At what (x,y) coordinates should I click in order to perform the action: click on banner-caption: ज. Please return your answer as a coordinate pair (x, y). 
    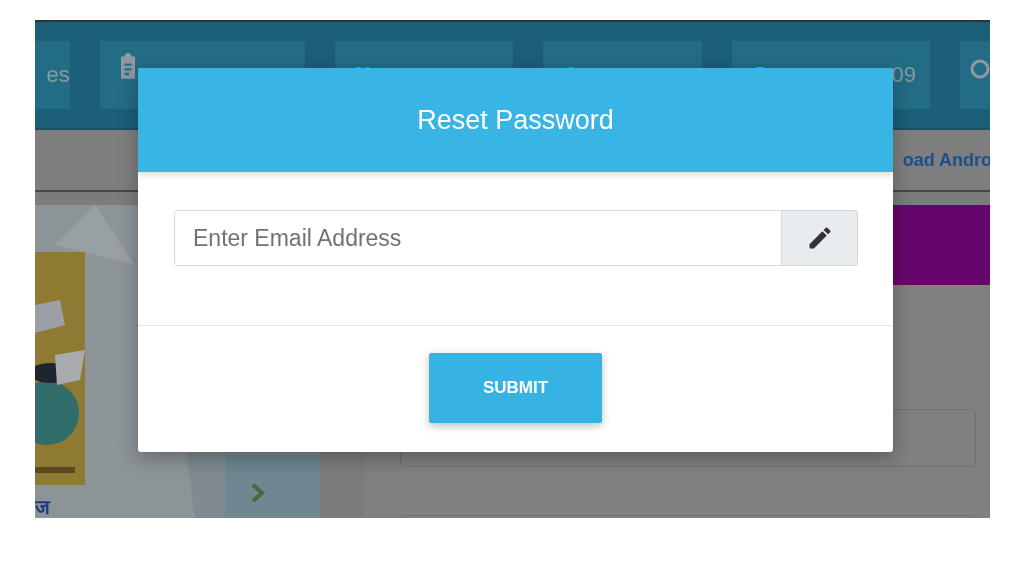
    Looking at the image, I should click on (42, 506).